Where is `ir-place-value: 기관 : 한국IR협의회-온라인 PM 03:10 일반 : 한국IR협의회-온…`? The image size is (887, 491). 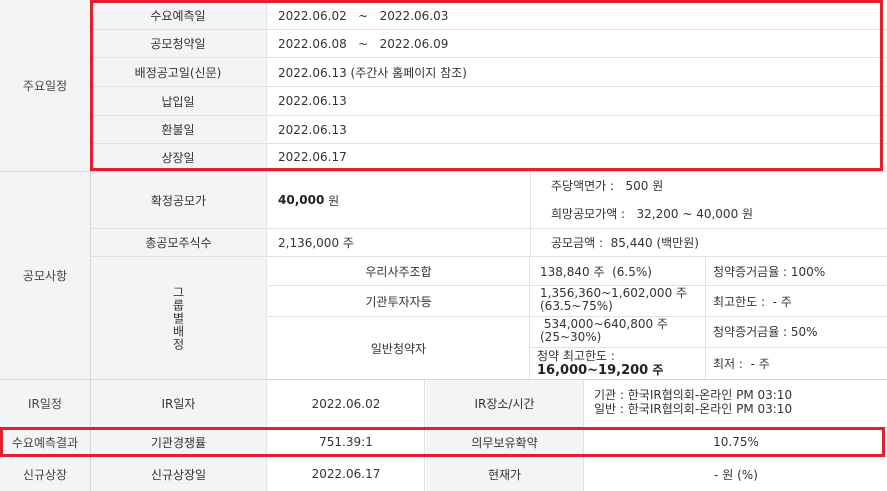
ir-place-value: 기관 : 한국IR협의회-온라인 PM 03:10 일반 : 한국IR협의회-온… is located at coordinates (693, 402).